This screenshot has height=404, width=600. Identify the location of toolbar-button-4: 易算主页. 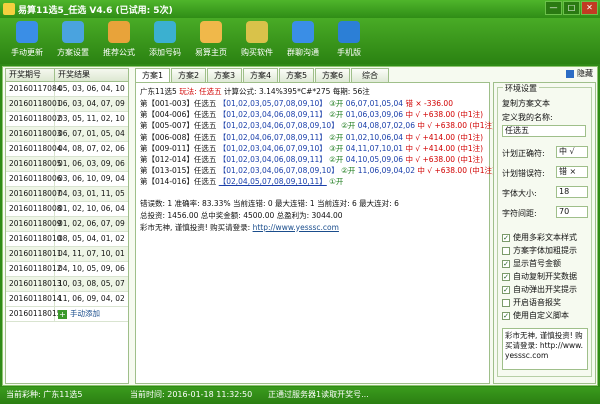
(211, 41).